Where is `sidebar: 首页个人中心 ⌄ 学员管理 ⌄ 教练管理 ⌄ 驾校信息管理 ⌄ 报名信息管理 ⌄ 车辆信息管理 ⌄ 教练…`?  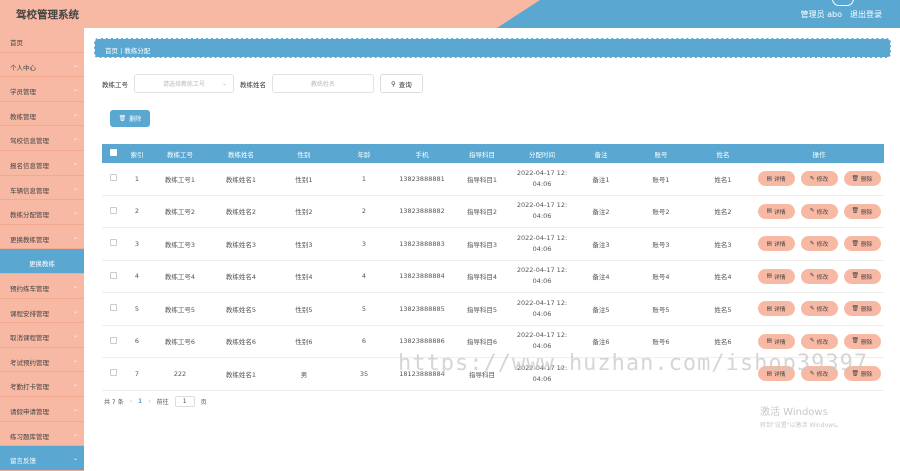 sidebar: 首页个人中心 ⌄ 学员管理 ⌄ 教练管理 ⌄ 驾校信息管理 ⌄ 报名信息管理 ⌄ 车辆信息管理 ⌄ 教练… is located at coordinates (42, 249).